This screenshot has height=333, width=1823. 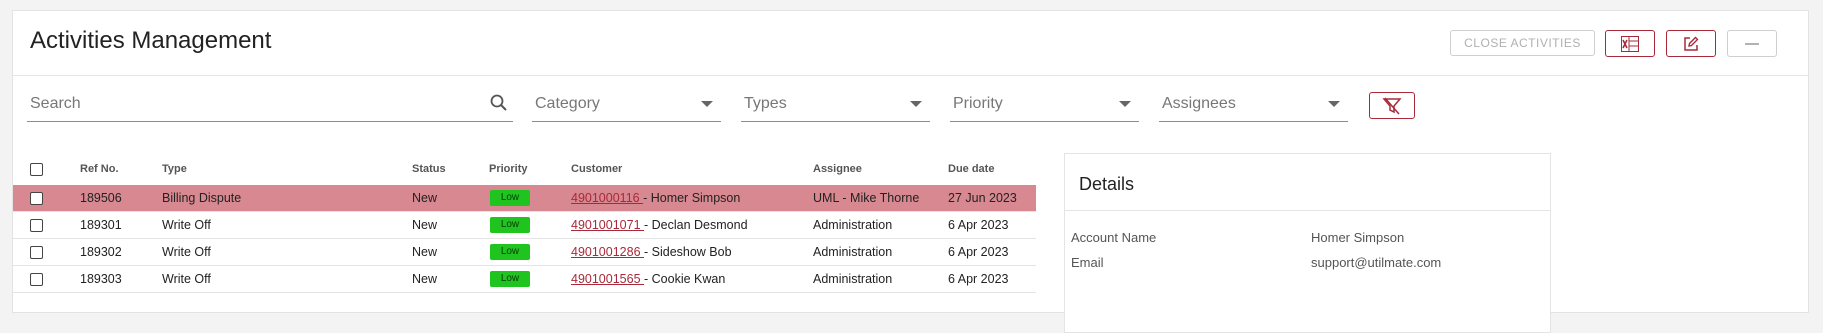 I want to click on minus-icon, so click(x=1752, y=43).